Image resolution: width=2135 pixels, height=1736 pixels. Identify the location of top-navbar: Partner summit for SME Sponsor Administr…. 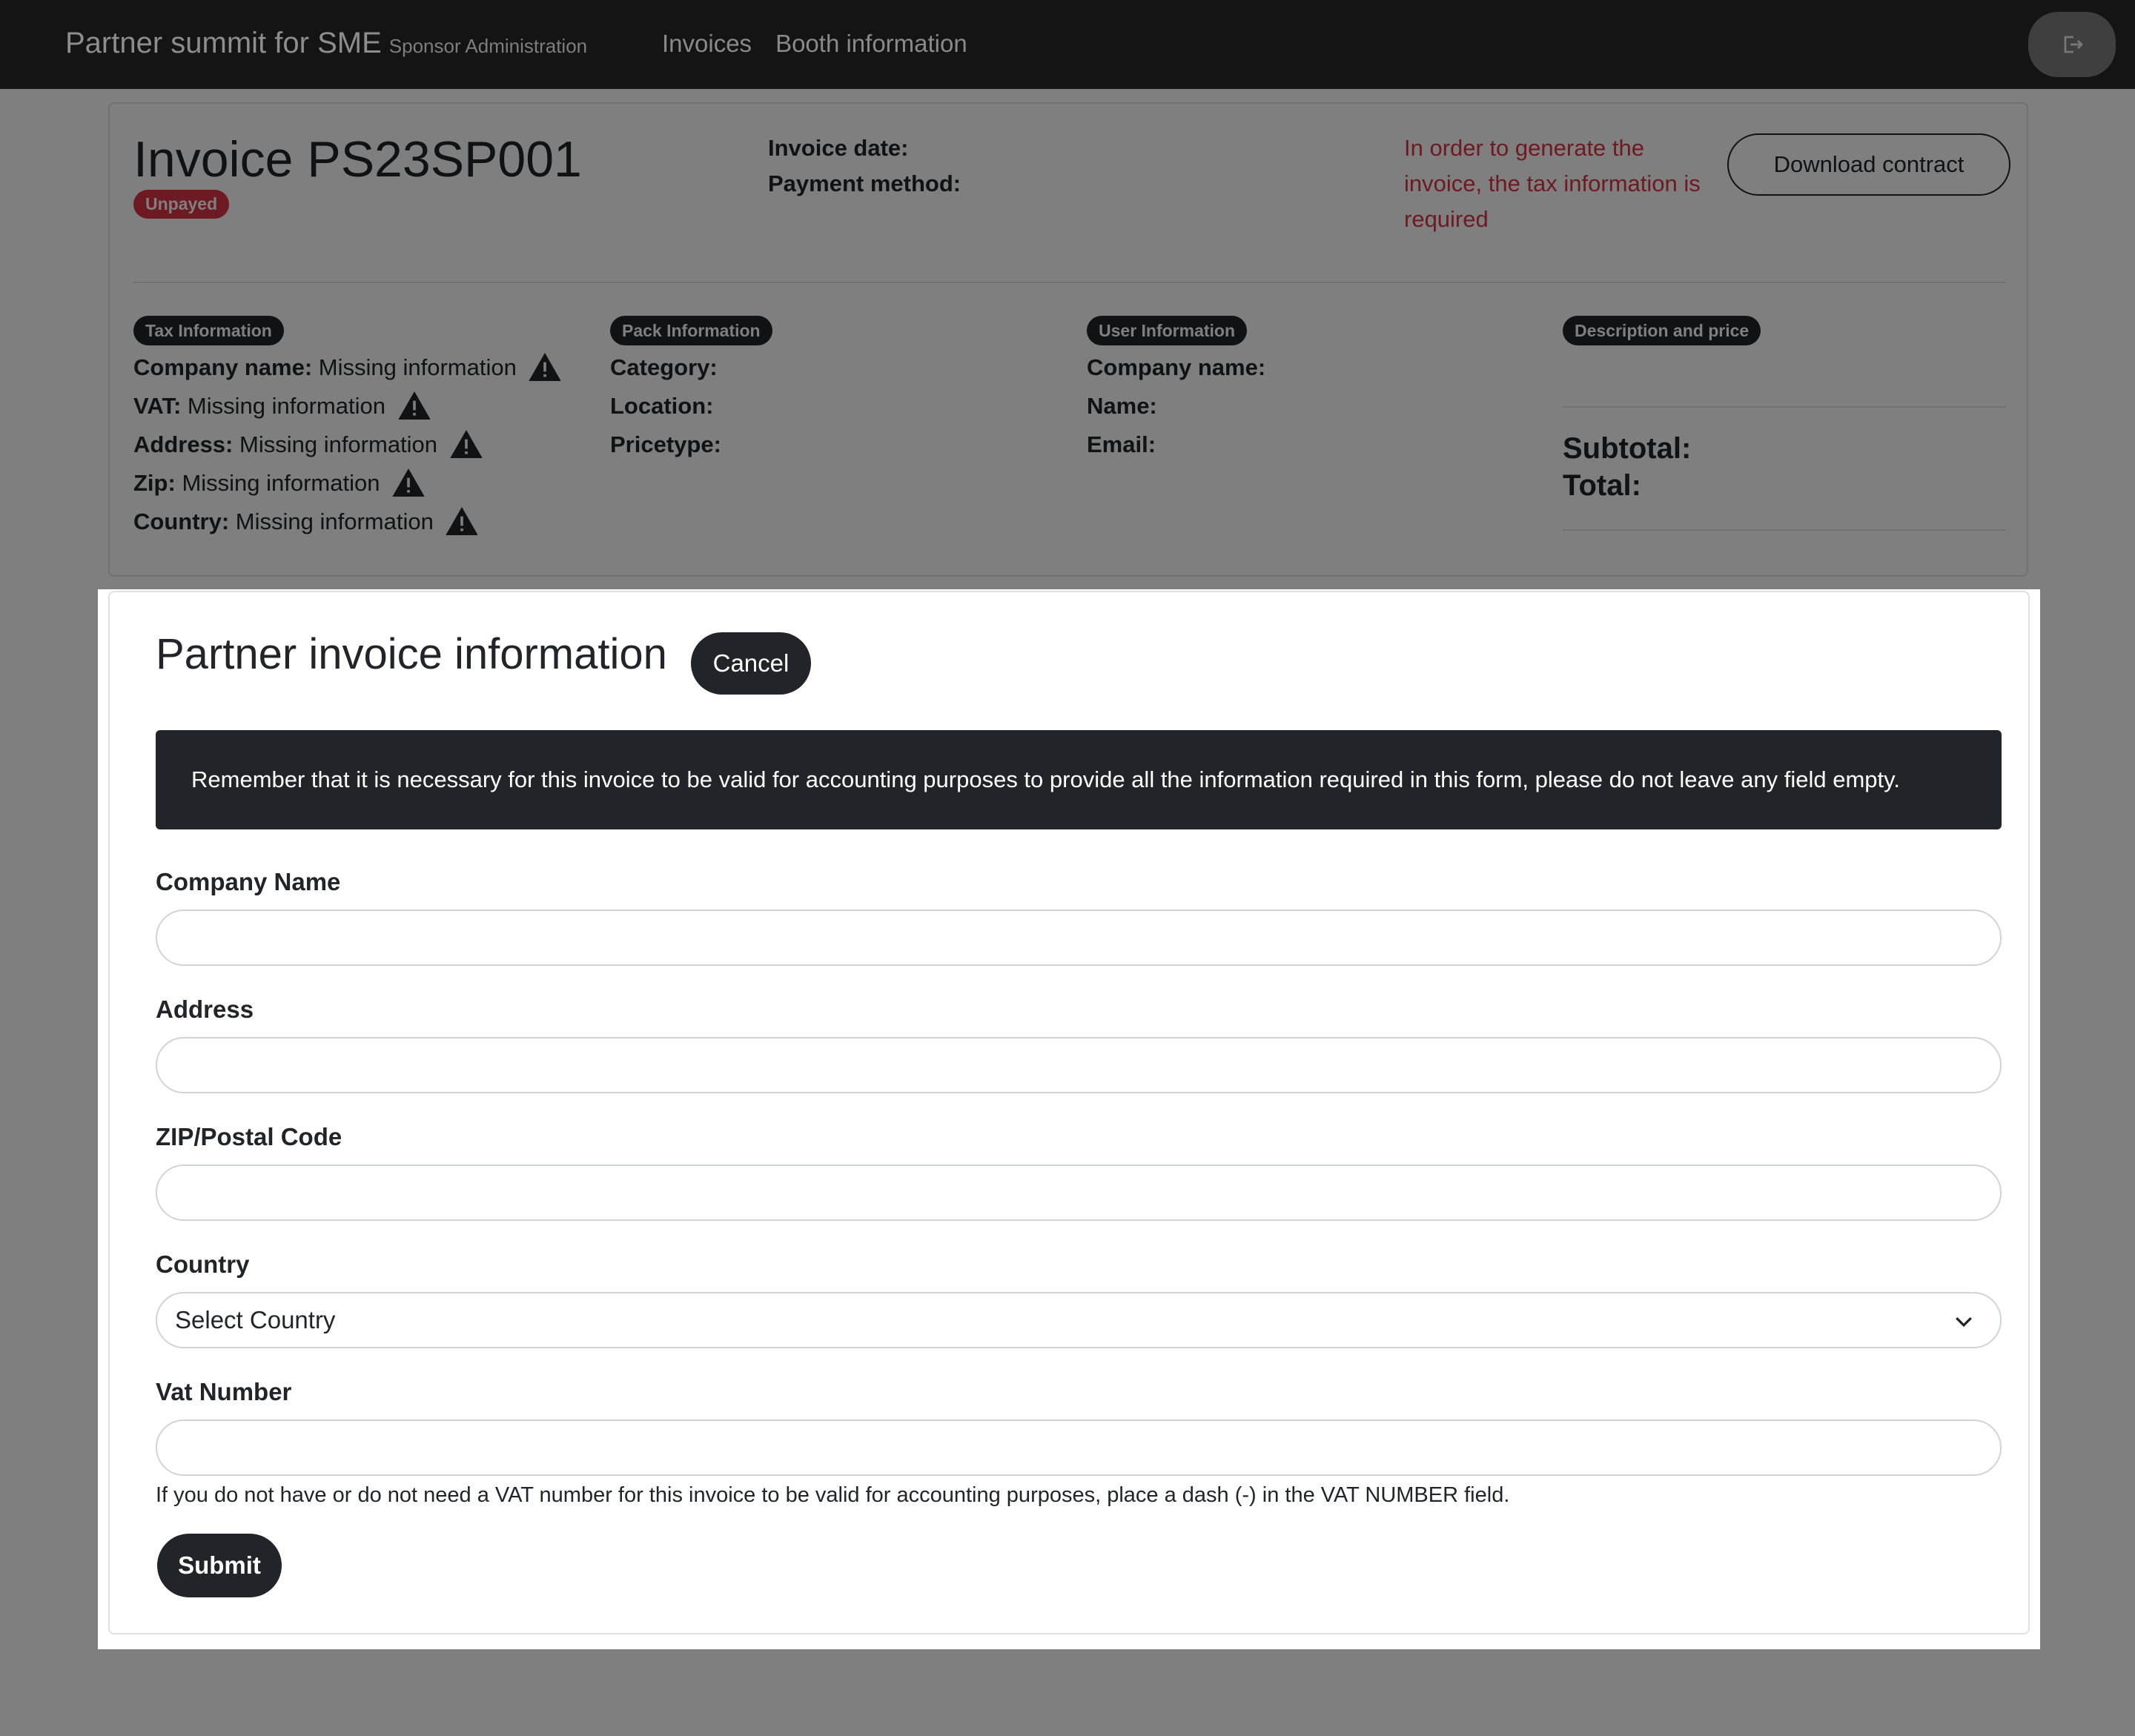
(1067, 45).